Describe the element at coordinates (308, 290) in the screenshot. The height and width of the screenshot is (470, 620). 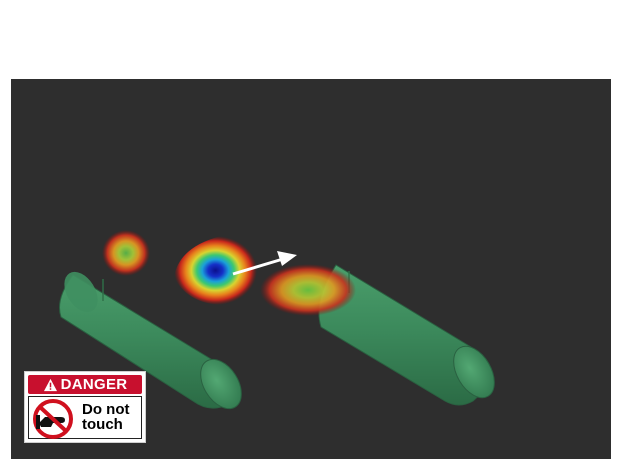
I see `heat-blob-right` at that location.